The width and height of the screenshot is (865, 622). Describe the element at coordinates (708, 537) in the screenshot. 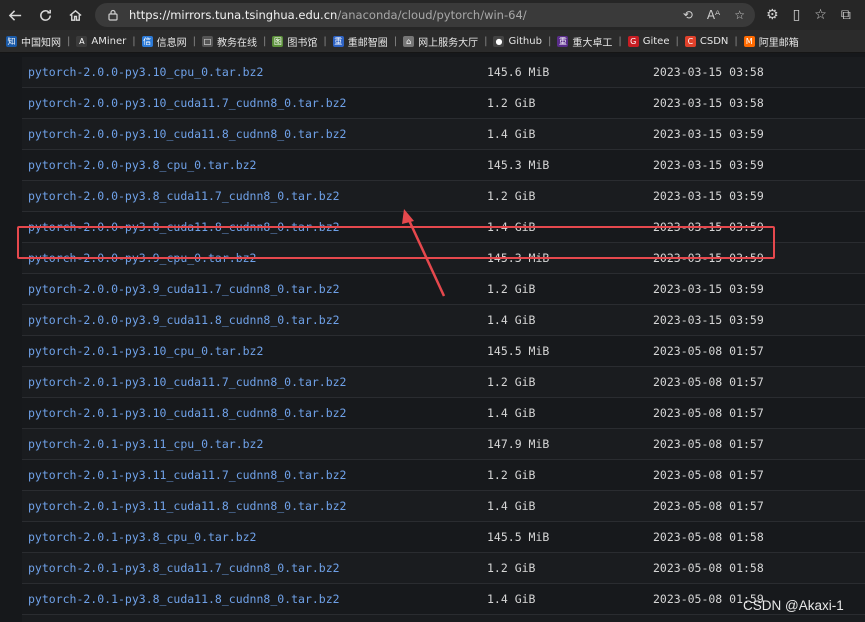

I see `file-date: 2023-05-08 01:58` at that location.